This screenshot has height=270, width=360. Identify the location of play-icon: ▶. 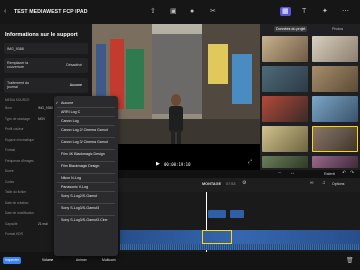
(158, 164).